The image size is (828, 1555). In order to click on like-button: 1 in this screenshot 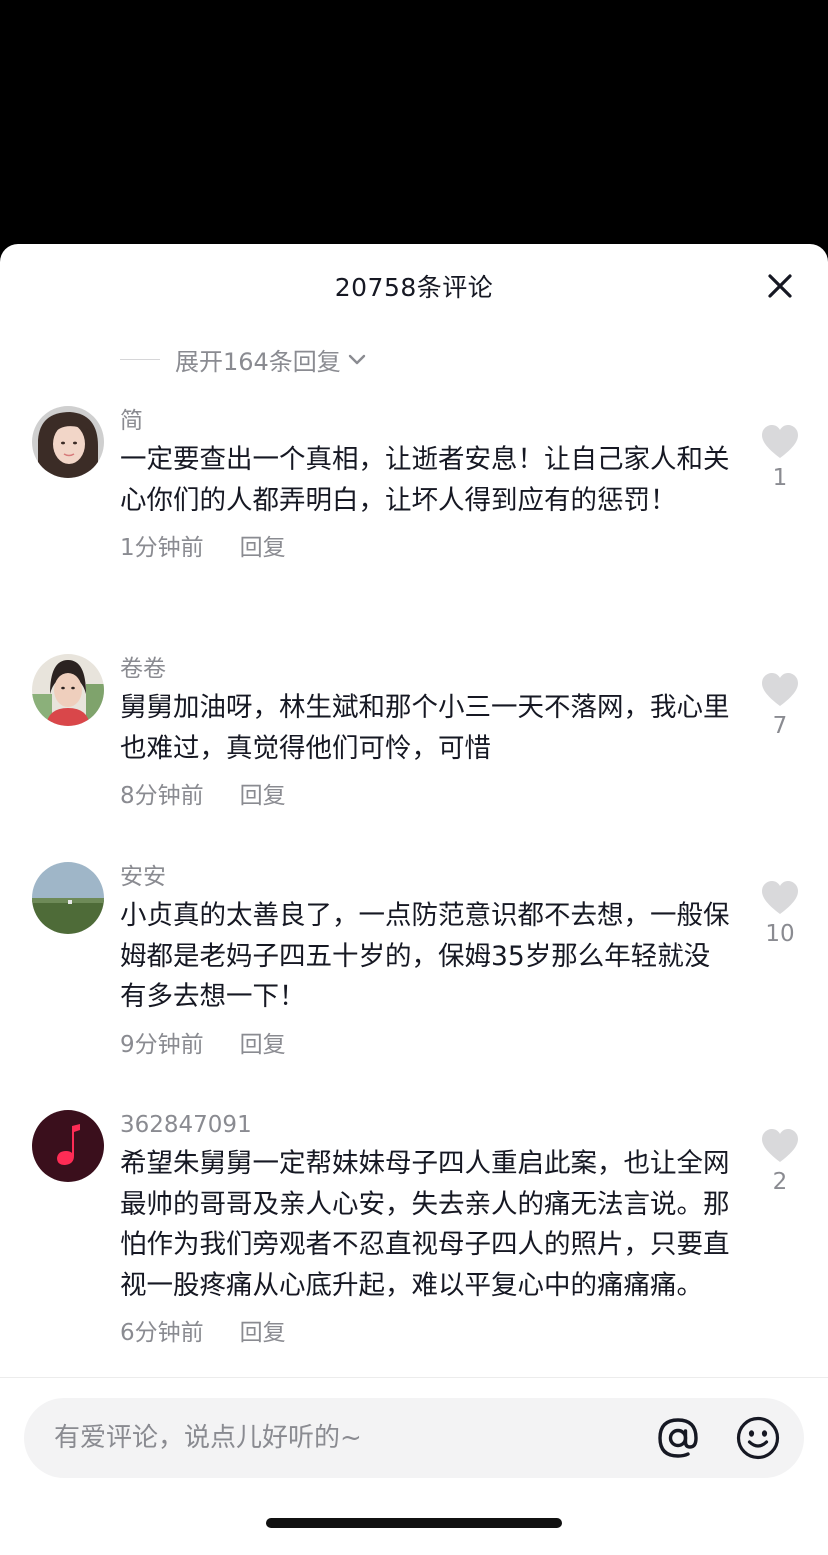, I will do `click(780, 458)`.